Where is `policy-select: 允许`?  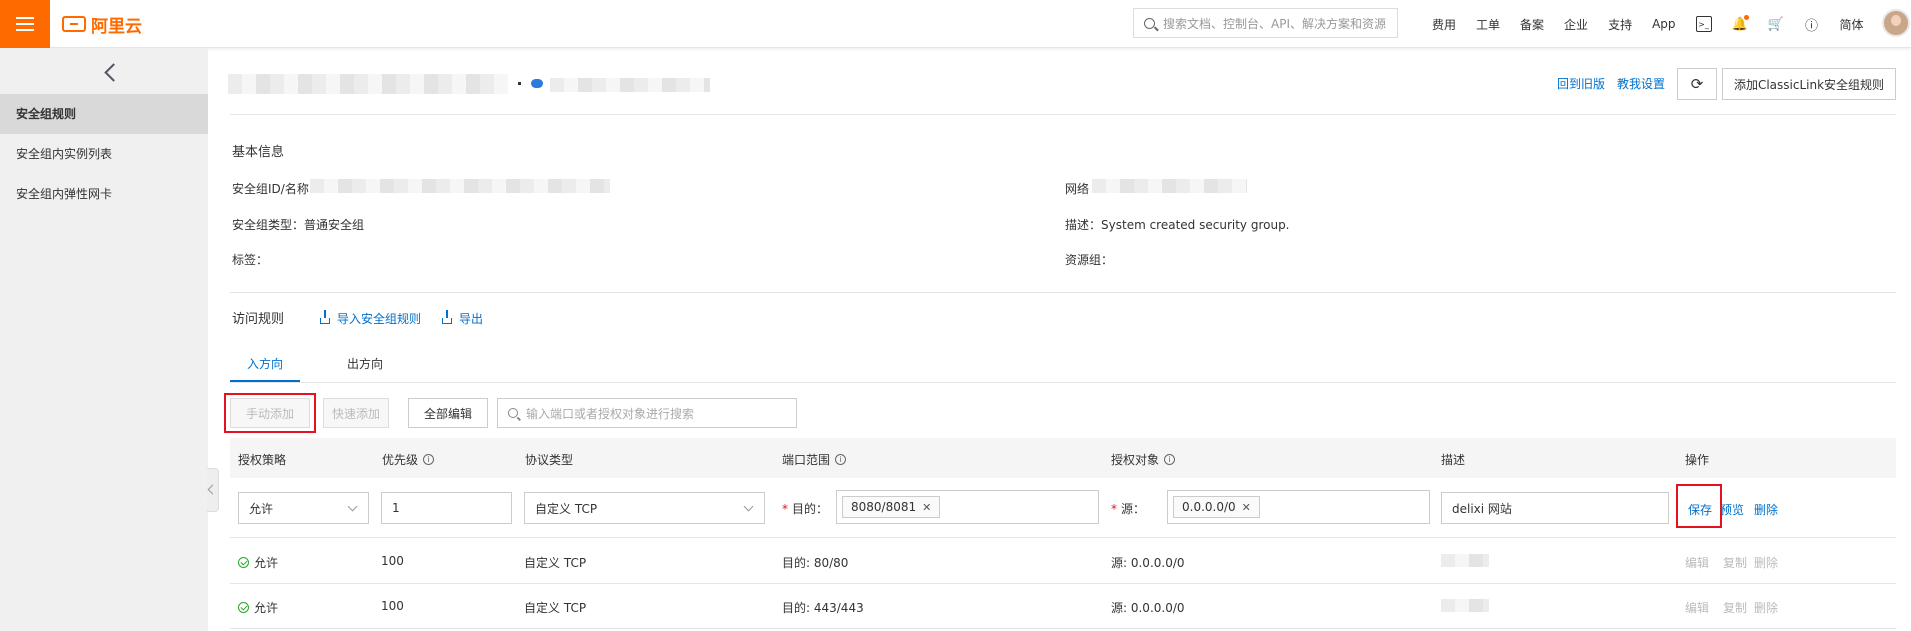
policy-select: 允许 is located at coordinates (303, 508).